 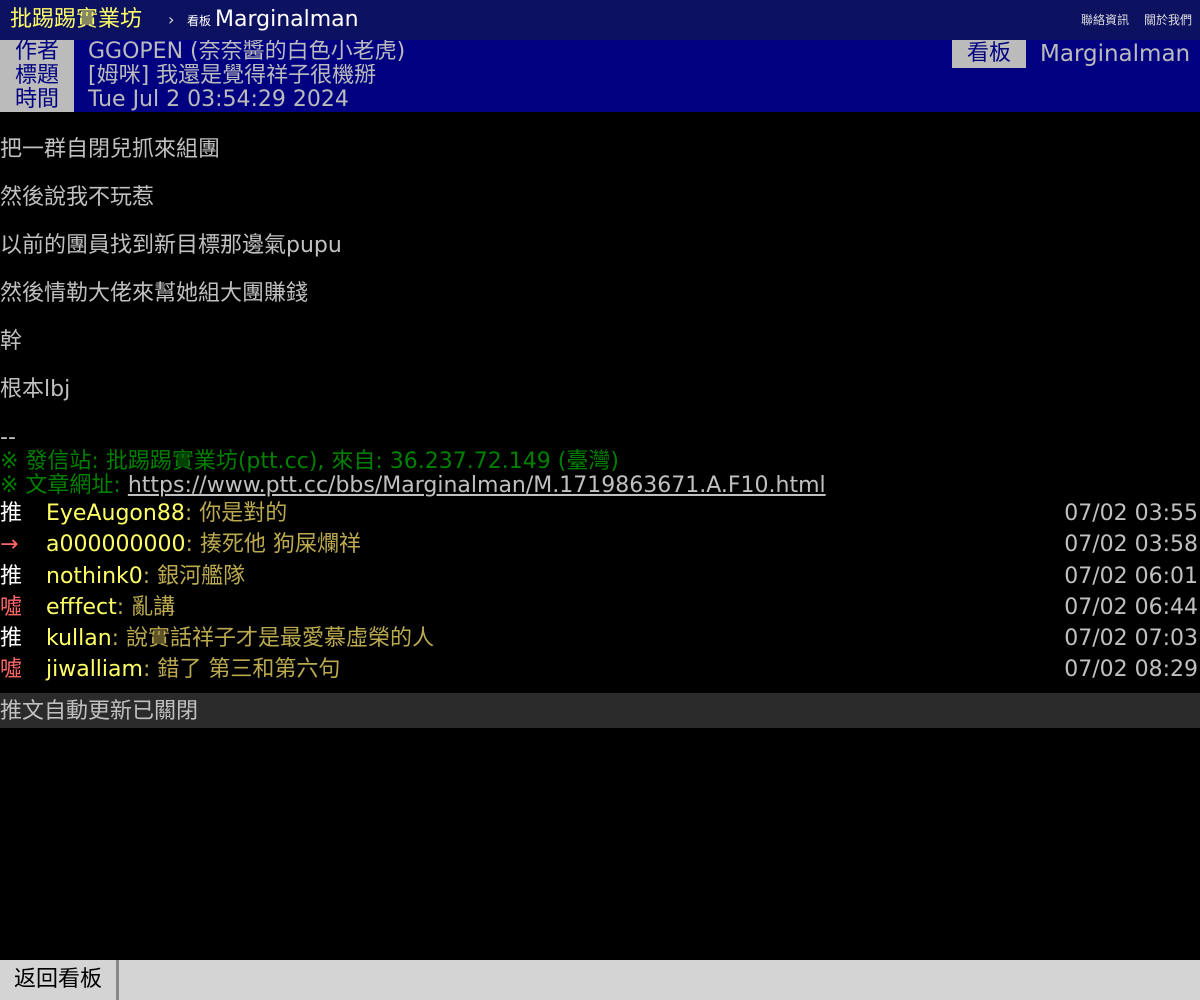 What do you see at coordinates (251, 52) in the screenshot?
I see `author-value: GGOPEN (奈奈醬的白色小老虎)` at bounding box center [251, 52].